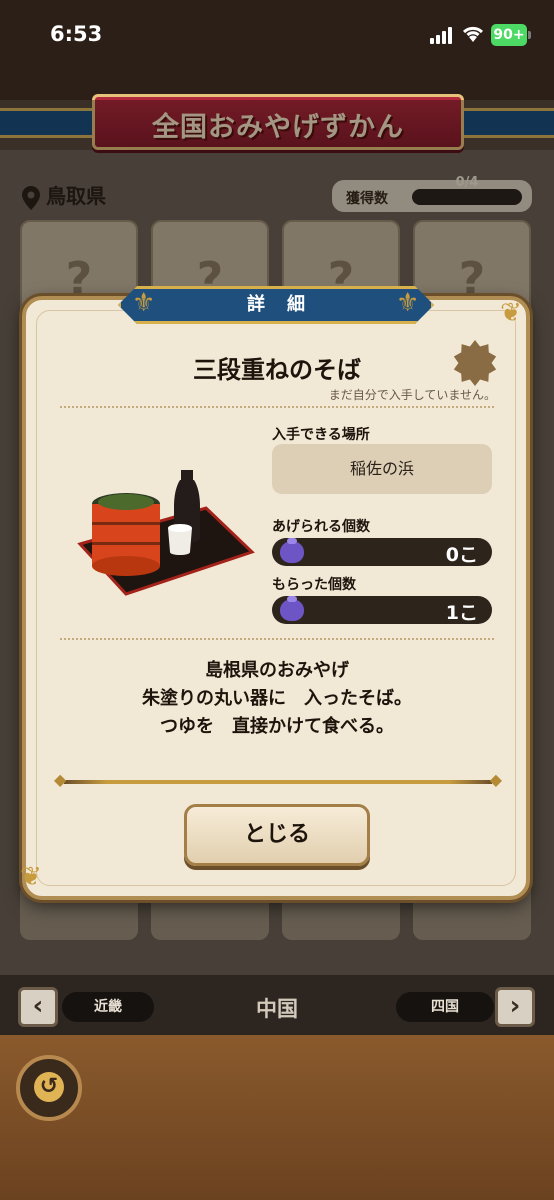 The image size is (554, 1200). I want to click on status-time: 6:53, so click(76, 34).